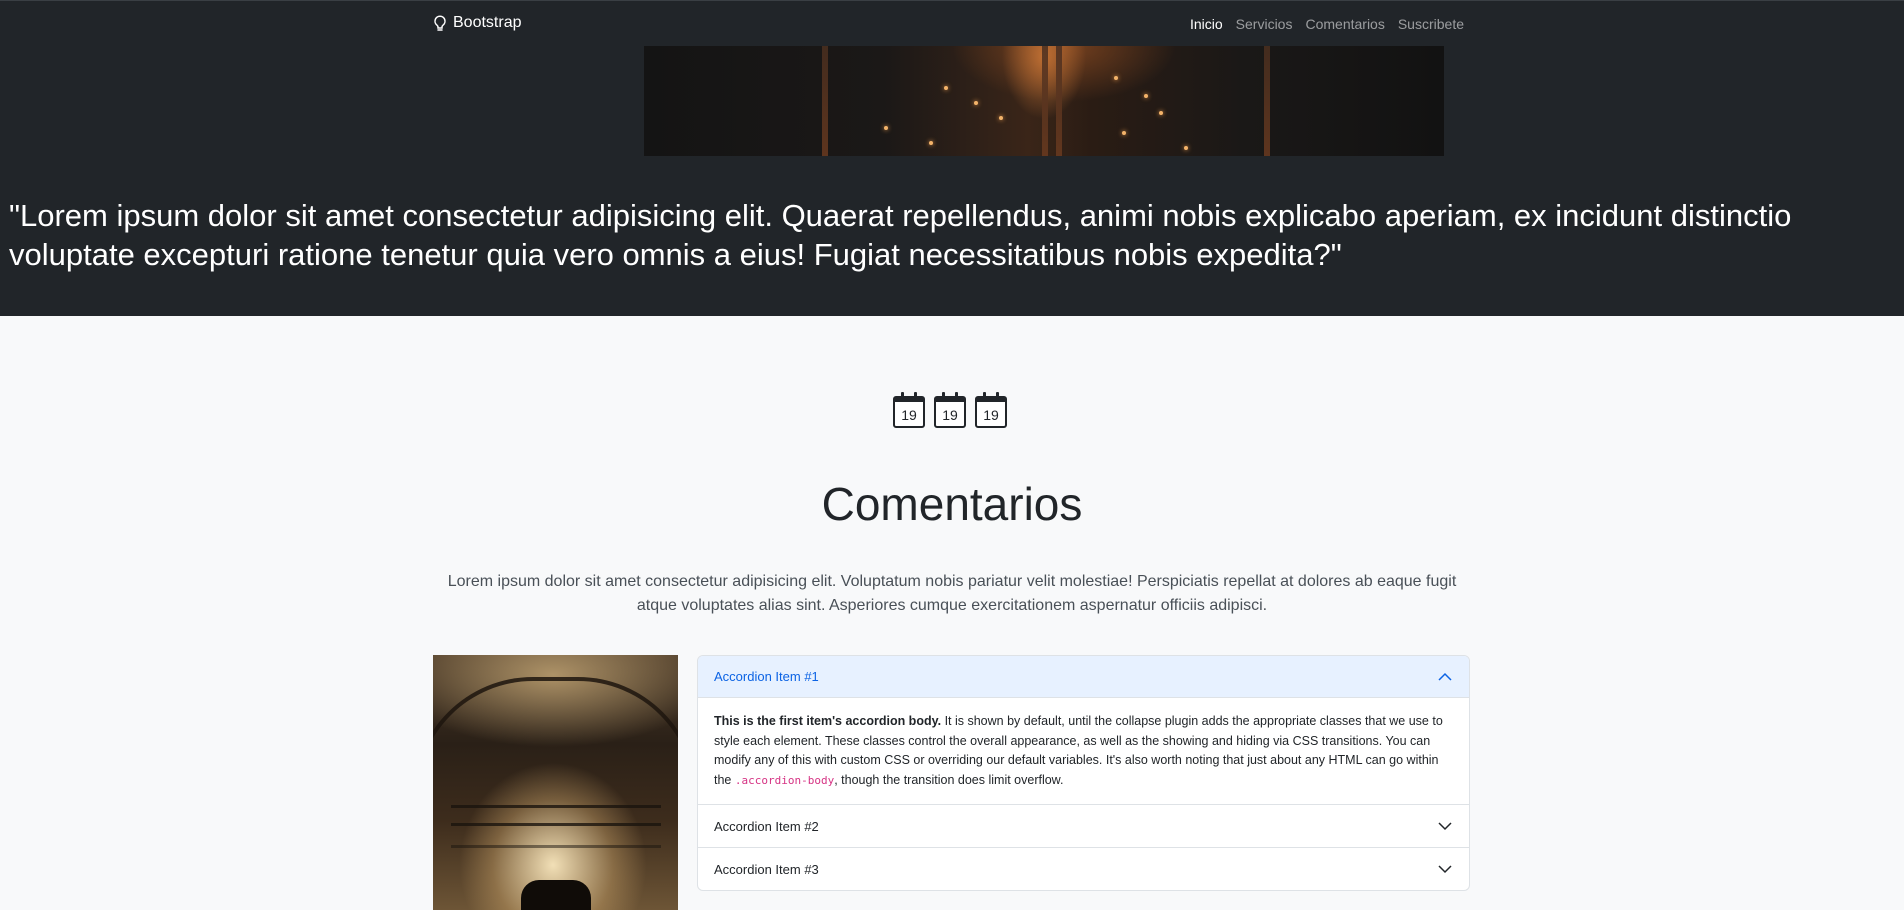 The image size is (1904, 910). I want to click on accordion-button-1: Accordion Item #1, so click(1083, 677).